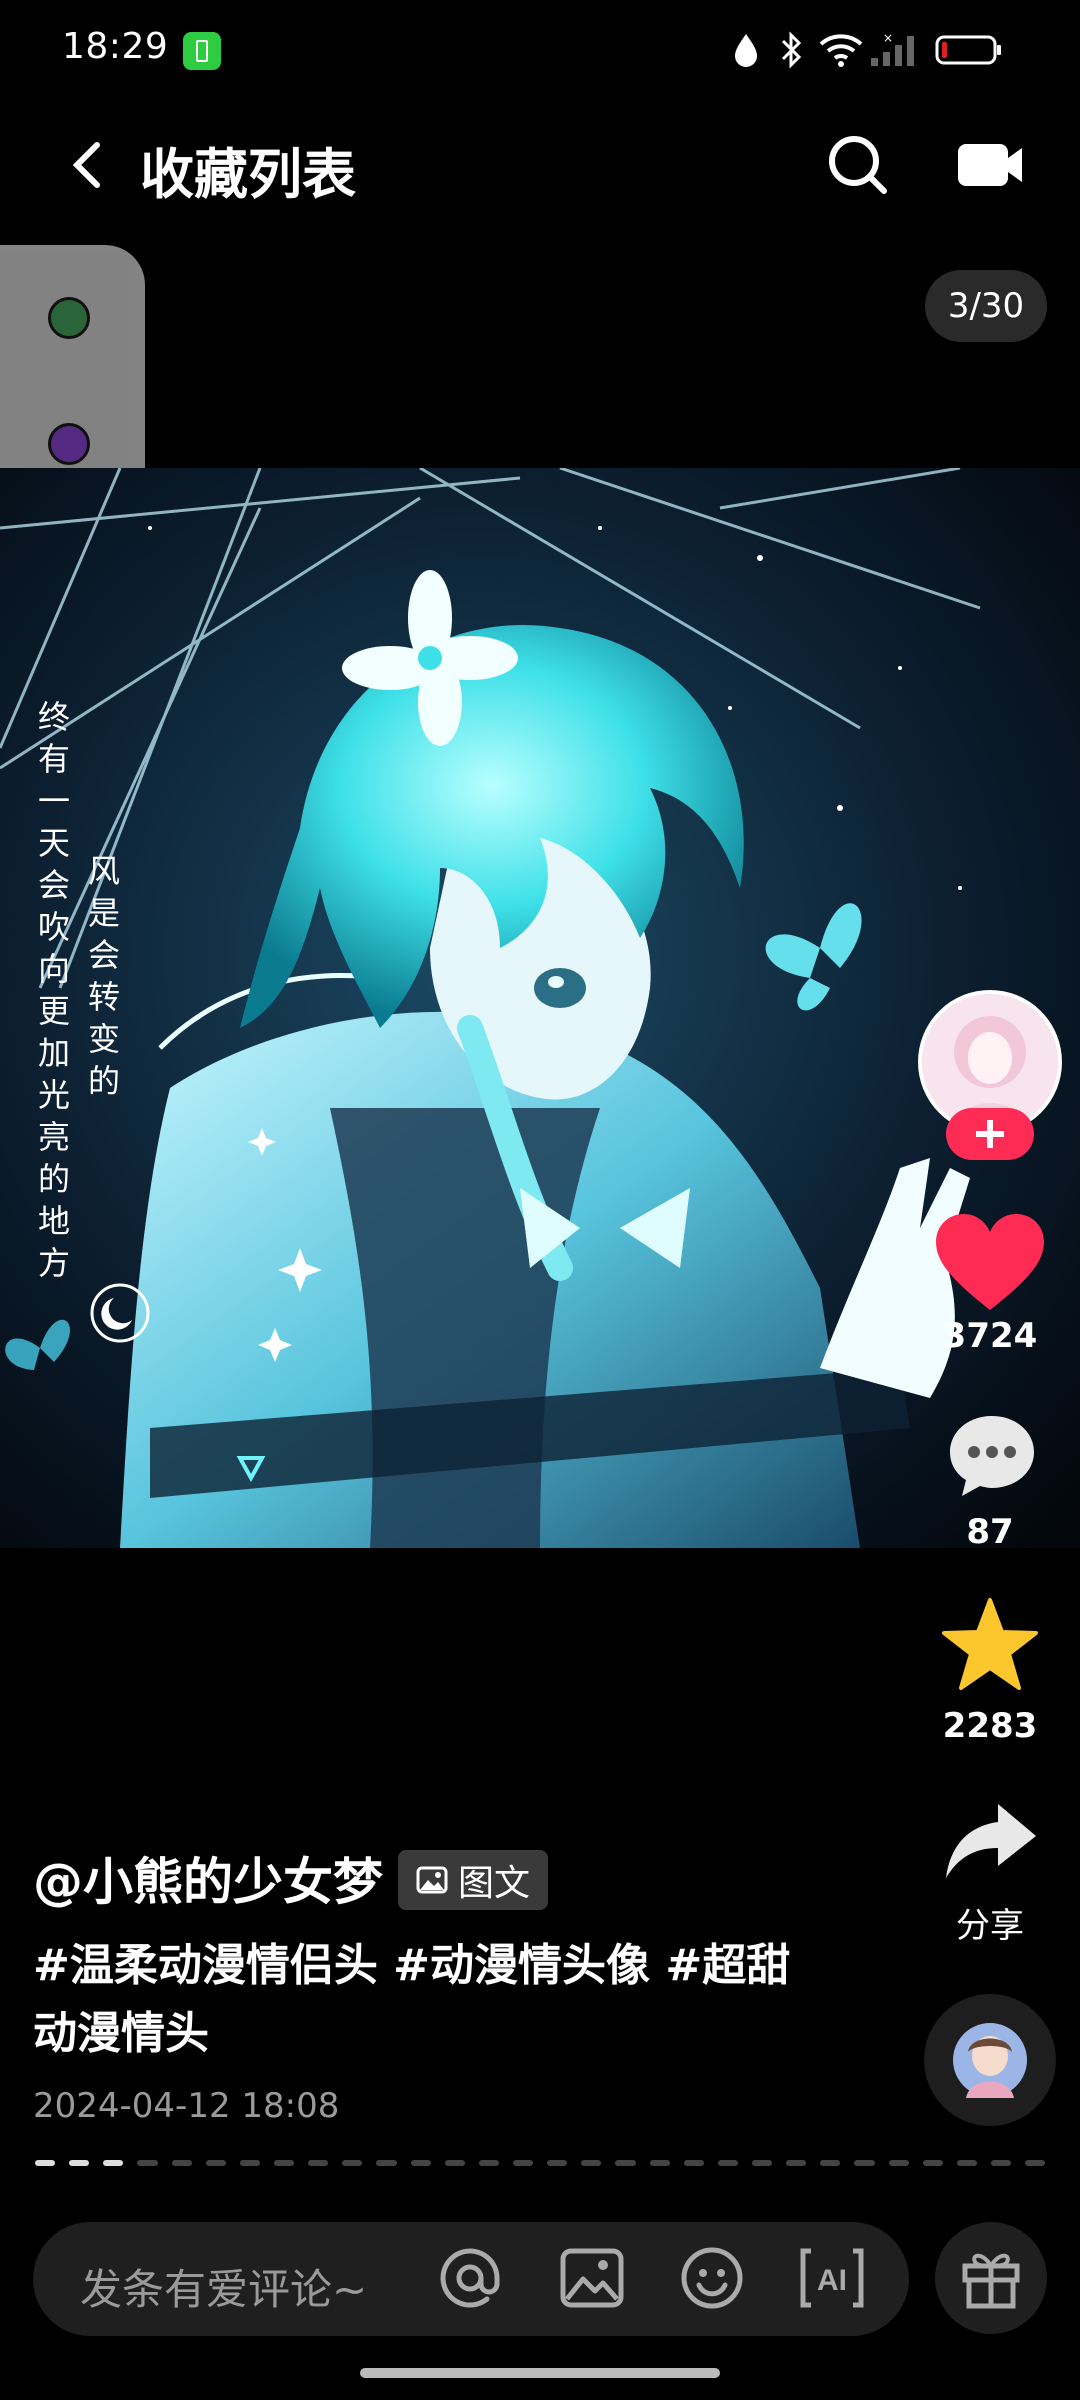 The height and width of the screenshot is (2400, 1080). I want to click on music-disc-button, so click(990, 2060).